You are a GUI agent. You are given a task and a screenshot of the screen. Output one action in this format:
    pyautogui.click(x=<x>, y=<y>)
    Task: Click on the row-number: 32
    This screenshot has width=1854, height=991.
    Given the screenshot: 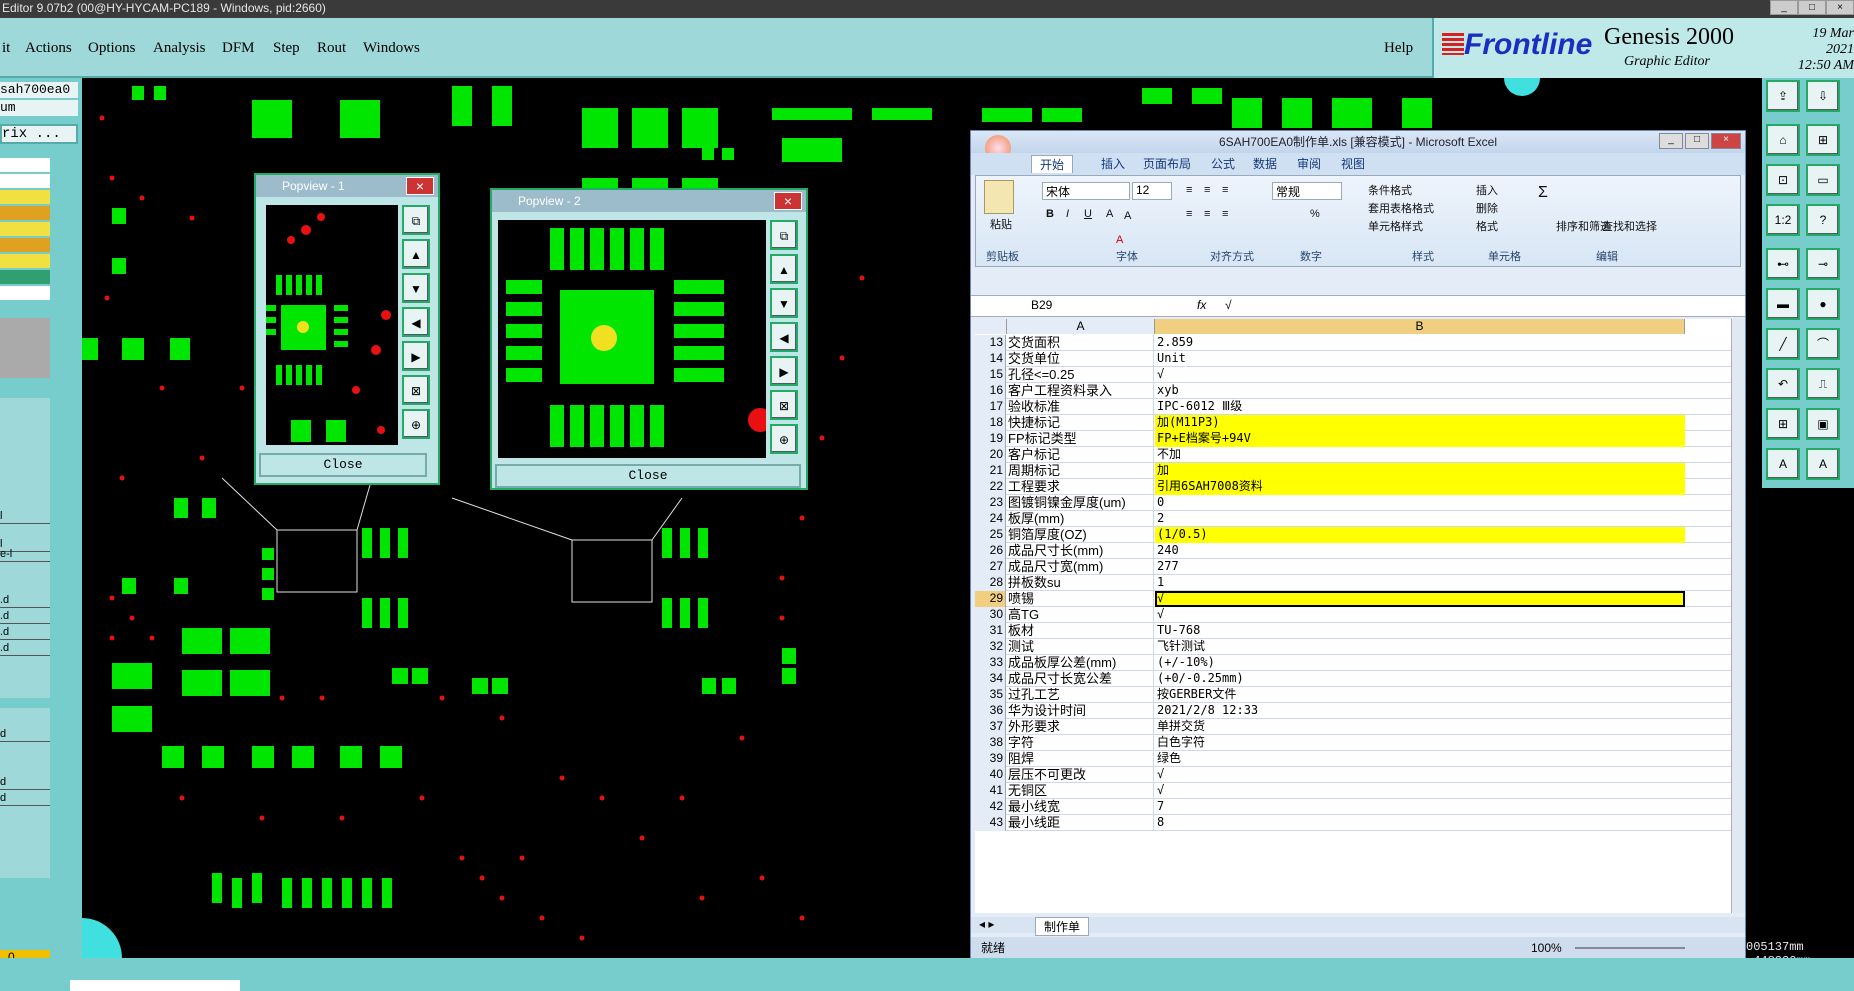 What is the action you would take?
    pyautogui.click(x=990, y=647)
    